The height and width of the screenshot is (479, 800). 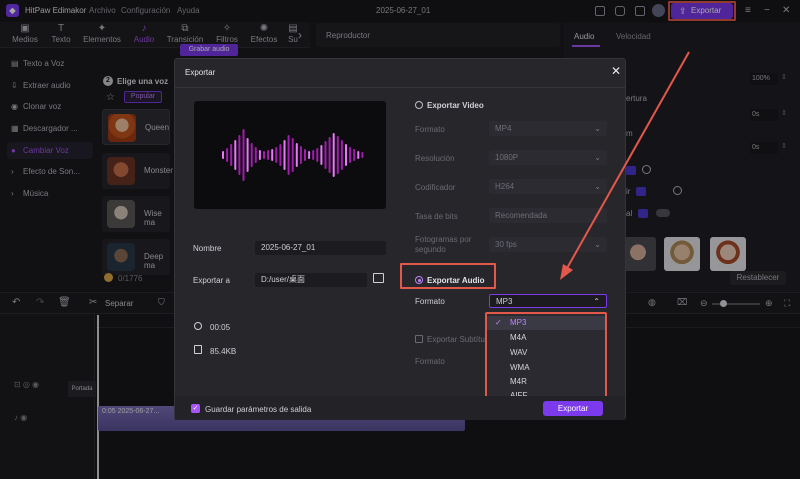 What do you see at coordinates (566, 272) in the screenshot?
I see `arrow-head` at bounding box center [566, 272].